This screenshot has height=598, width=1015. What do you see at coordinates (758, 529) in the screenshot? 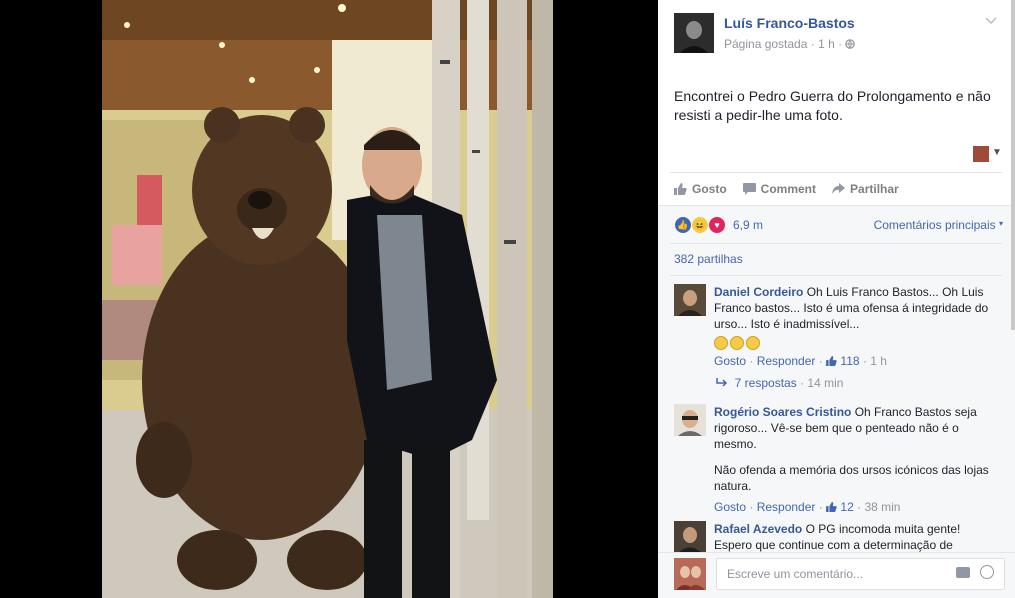
I see `comment-author-link: Rafael Azevedo` at bounding box center [758, 529].